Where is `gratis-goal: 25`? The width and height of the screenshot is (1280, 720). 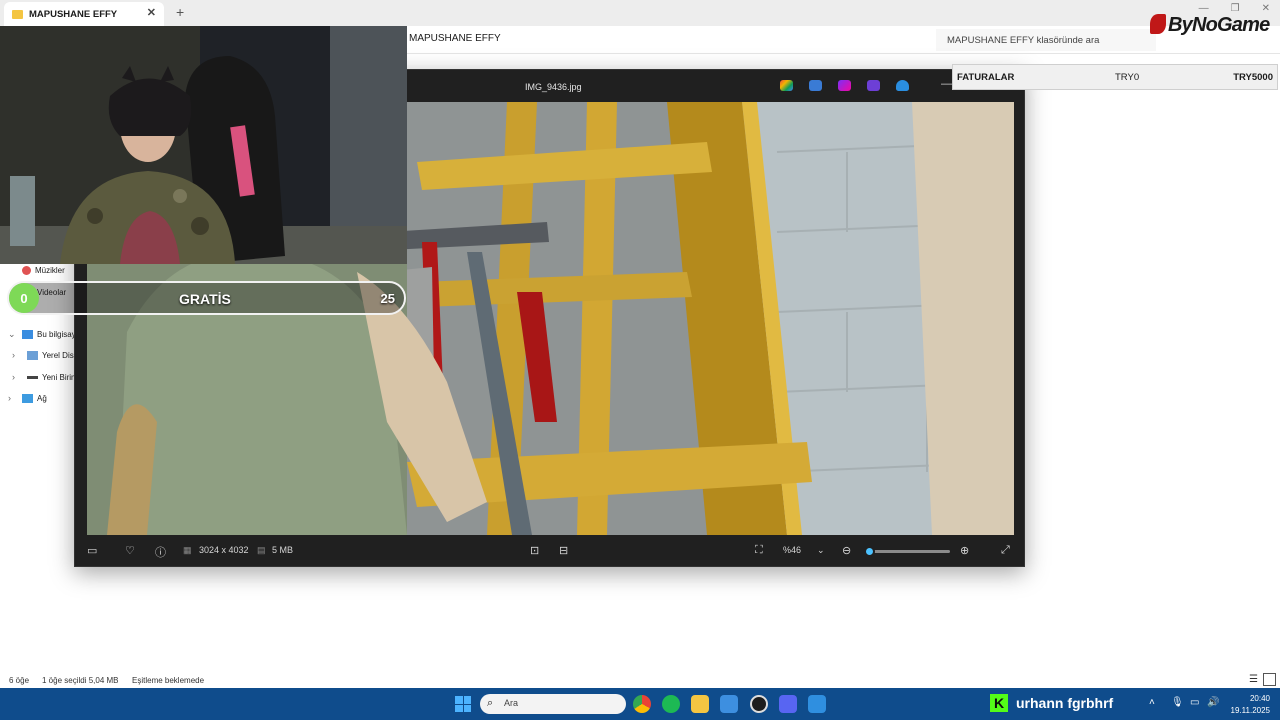
gratis-goal: 25 is located at coordinates (387, 298).